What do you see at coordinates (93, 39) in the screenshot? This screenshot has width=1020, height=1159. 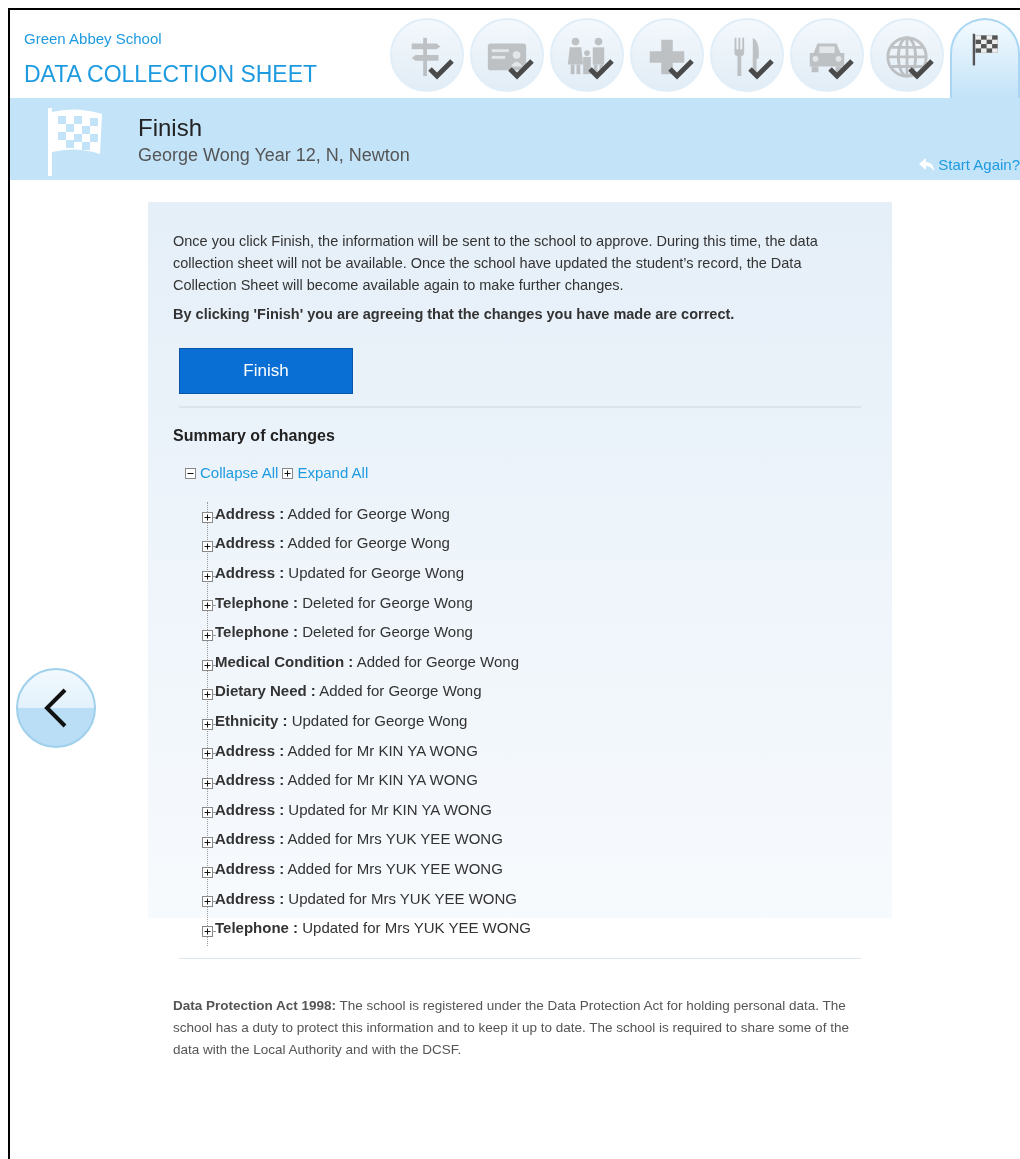 I see `school-name: Green Abbey School` at bounding box center [93, 39].